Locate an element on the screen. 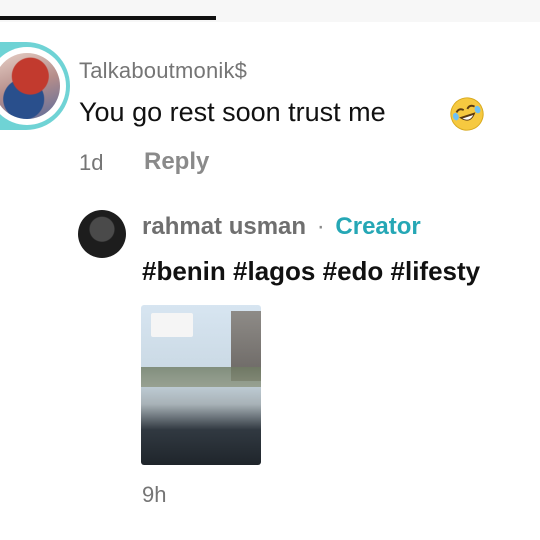  commenter-avatar is located at coordinates (33, 86).